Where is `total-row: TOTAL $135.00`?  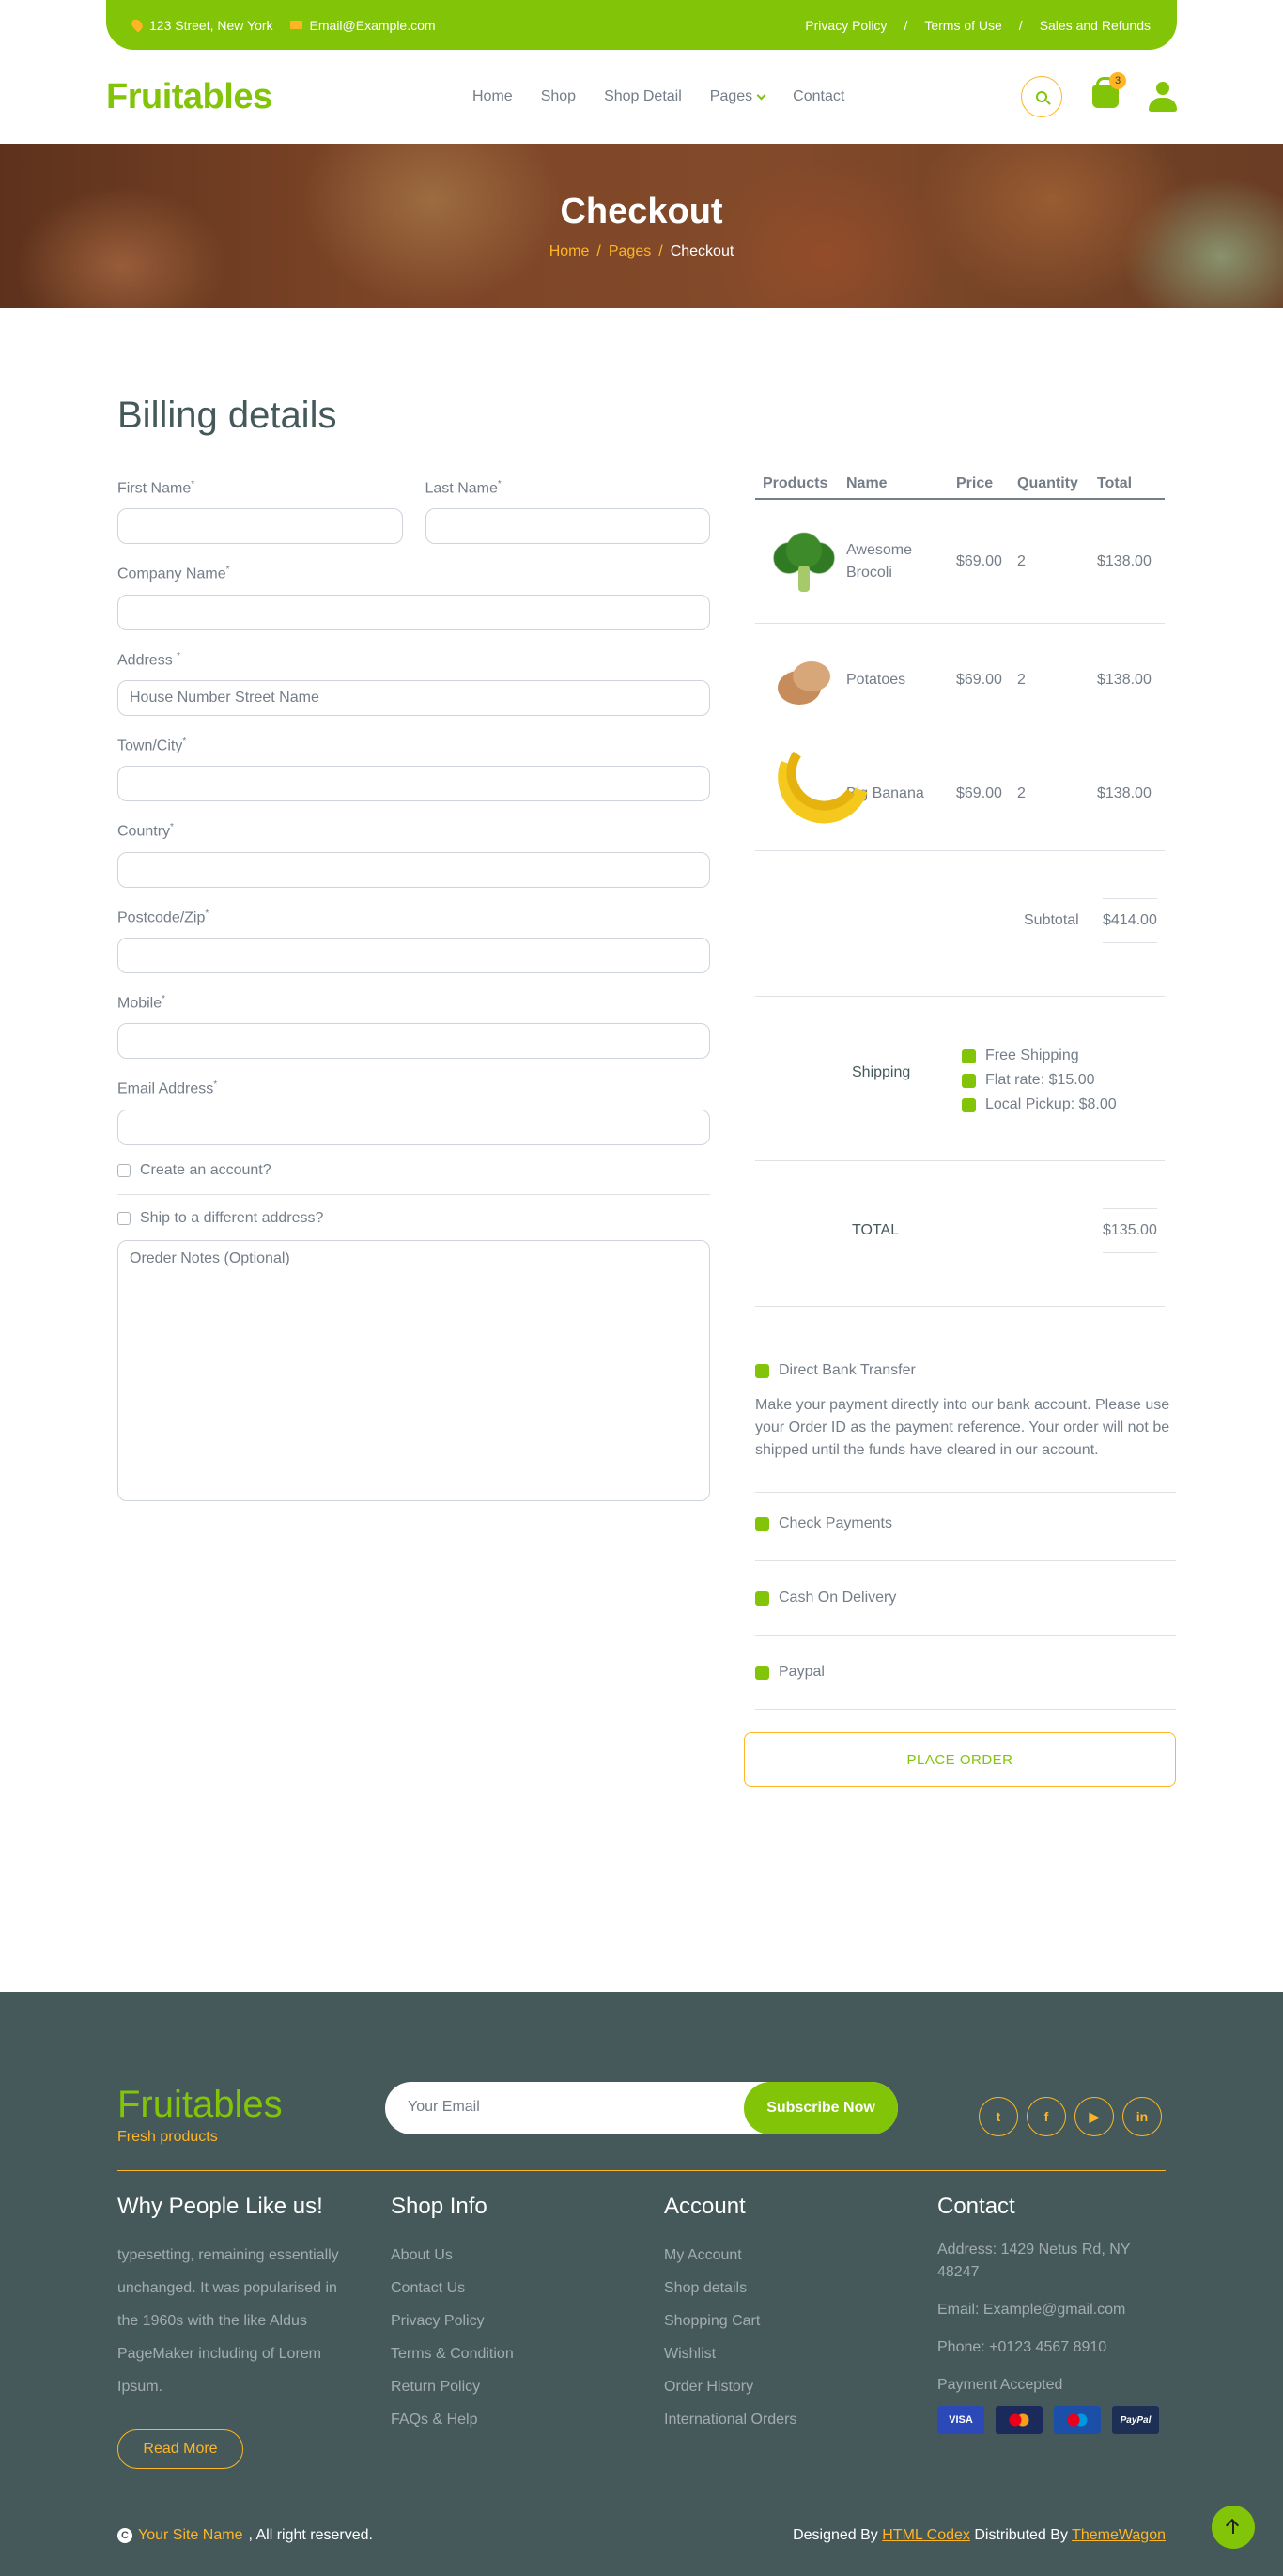 total-row: TOTAL $135.00 is located at coordinates (960, 1234).